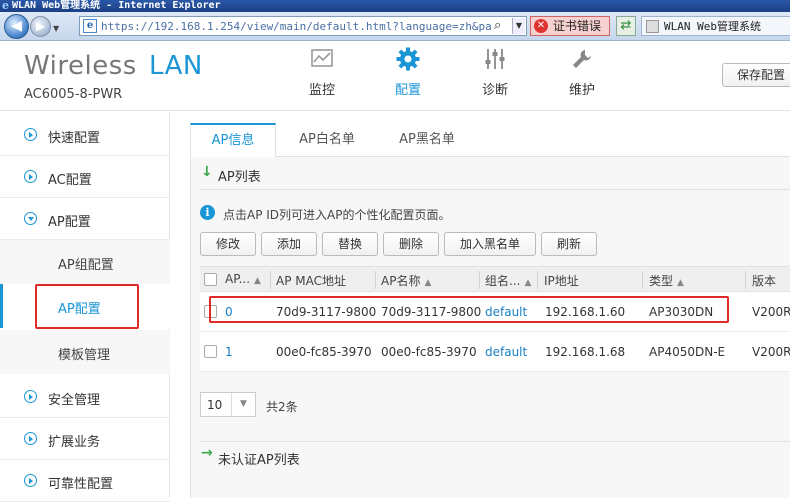 The image size is (790, 502). What do you see at coordinates (322, 58) in the screenshot?
I see `monitor-icon` at bounding box center [322, 58].